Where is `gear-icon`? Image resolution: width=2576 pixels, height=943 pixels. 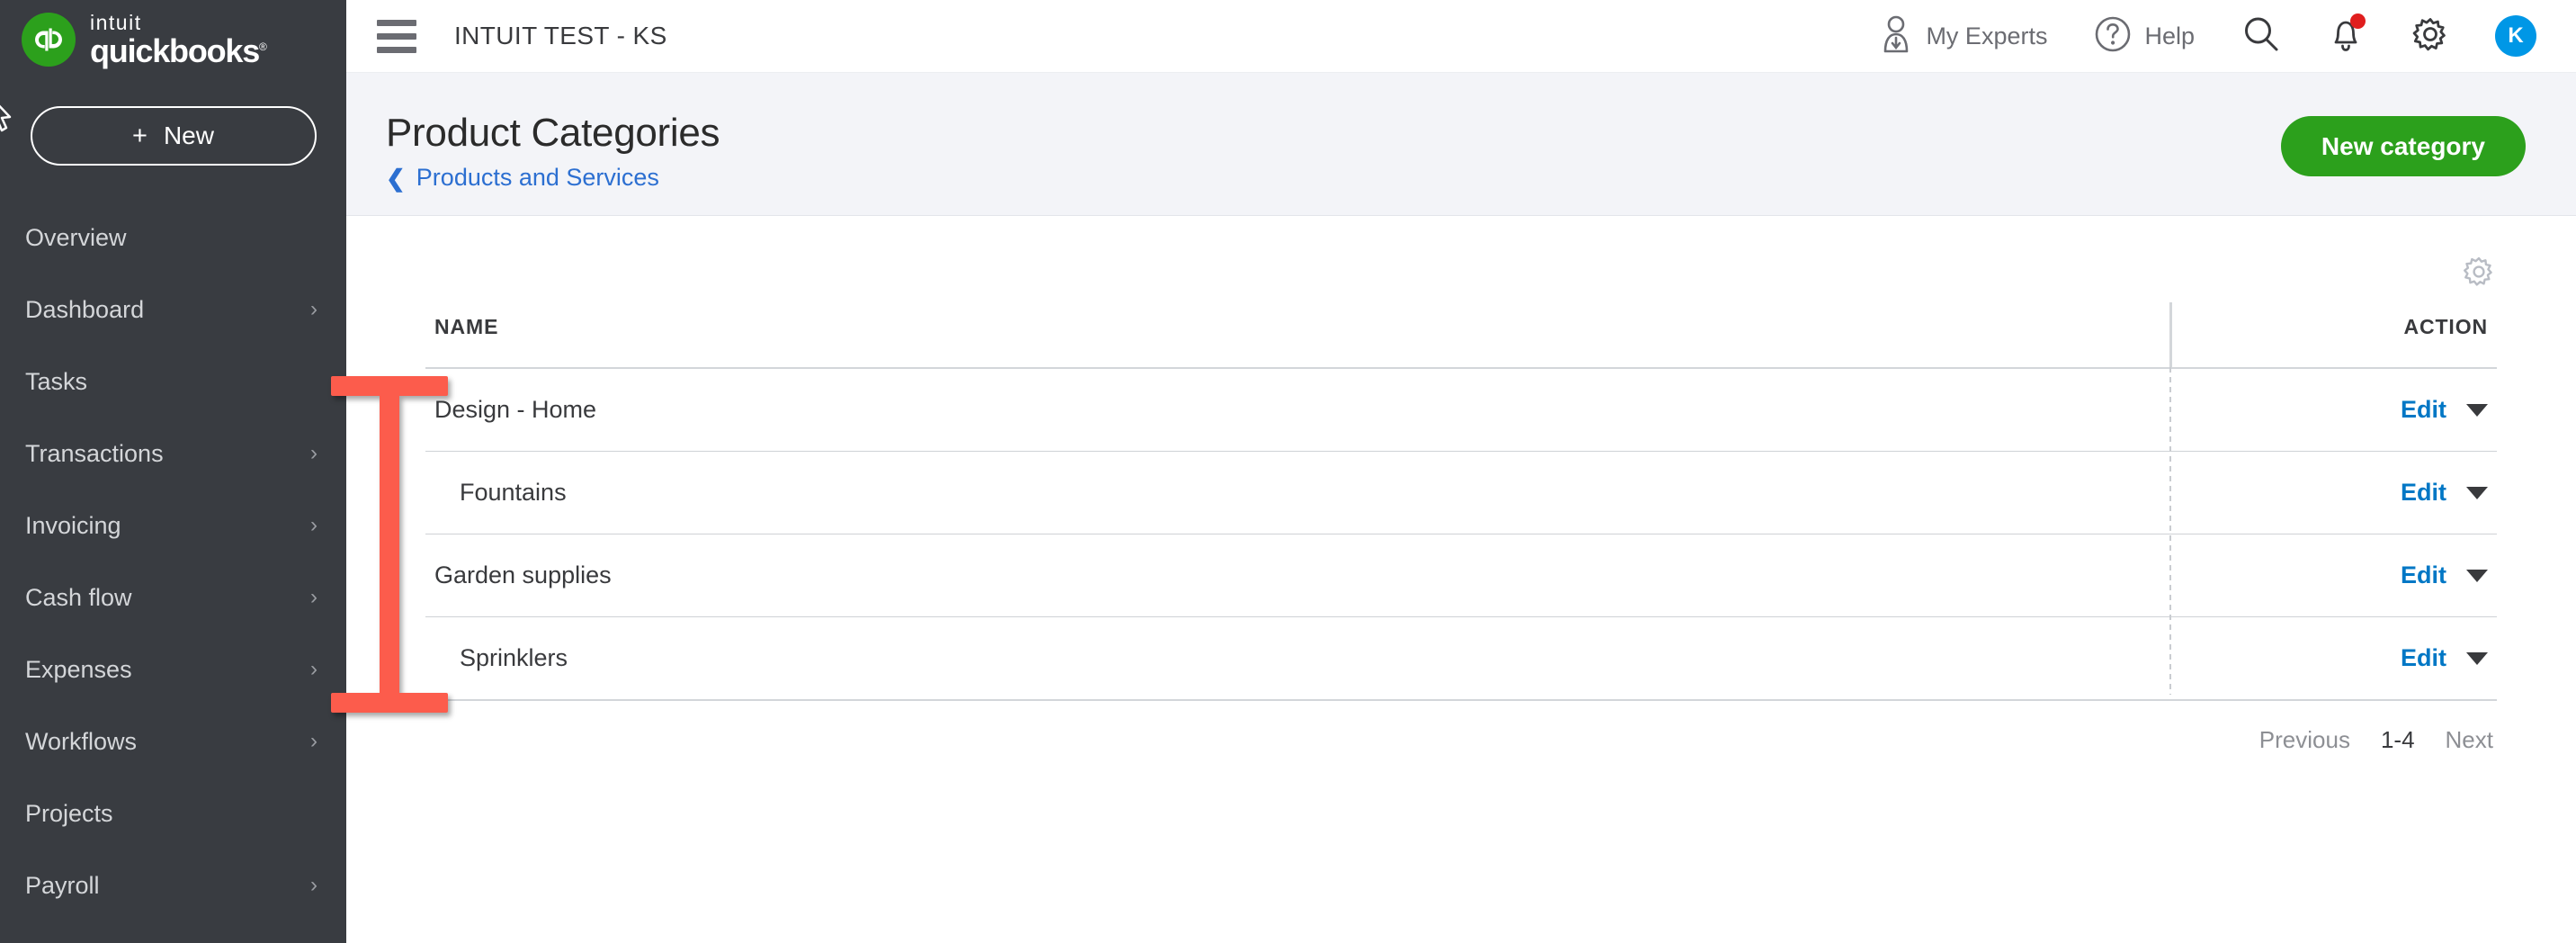
gear-icon is located at coordinates (2430, 36).